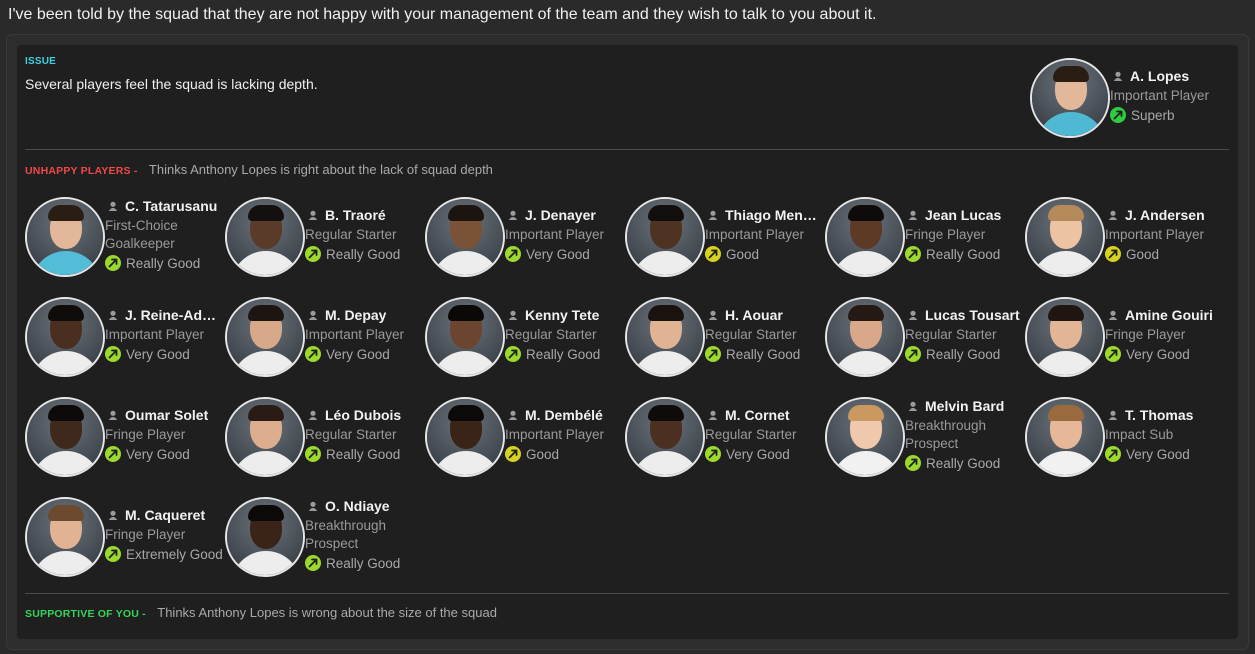  Describe the element at coordinates (174, 315) in the screenshot. I see `player-name: J. Reine-Adélaïde` at that location.